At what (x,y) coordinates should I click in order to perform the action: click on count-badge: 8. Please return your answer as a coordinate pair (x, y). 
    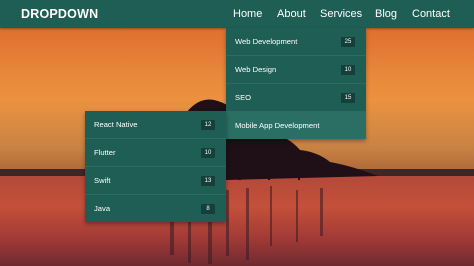
    Looking at the image, I should click on (208, 209).